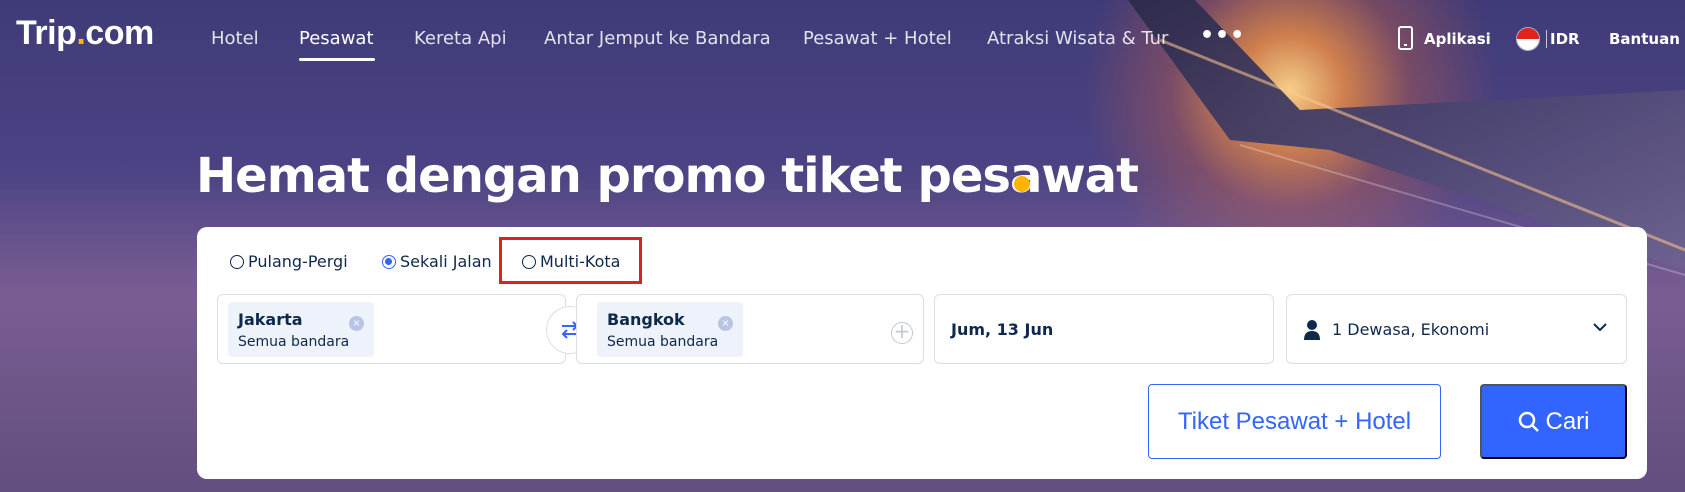  I want to click on logo-tld: com, so click(119, 33).